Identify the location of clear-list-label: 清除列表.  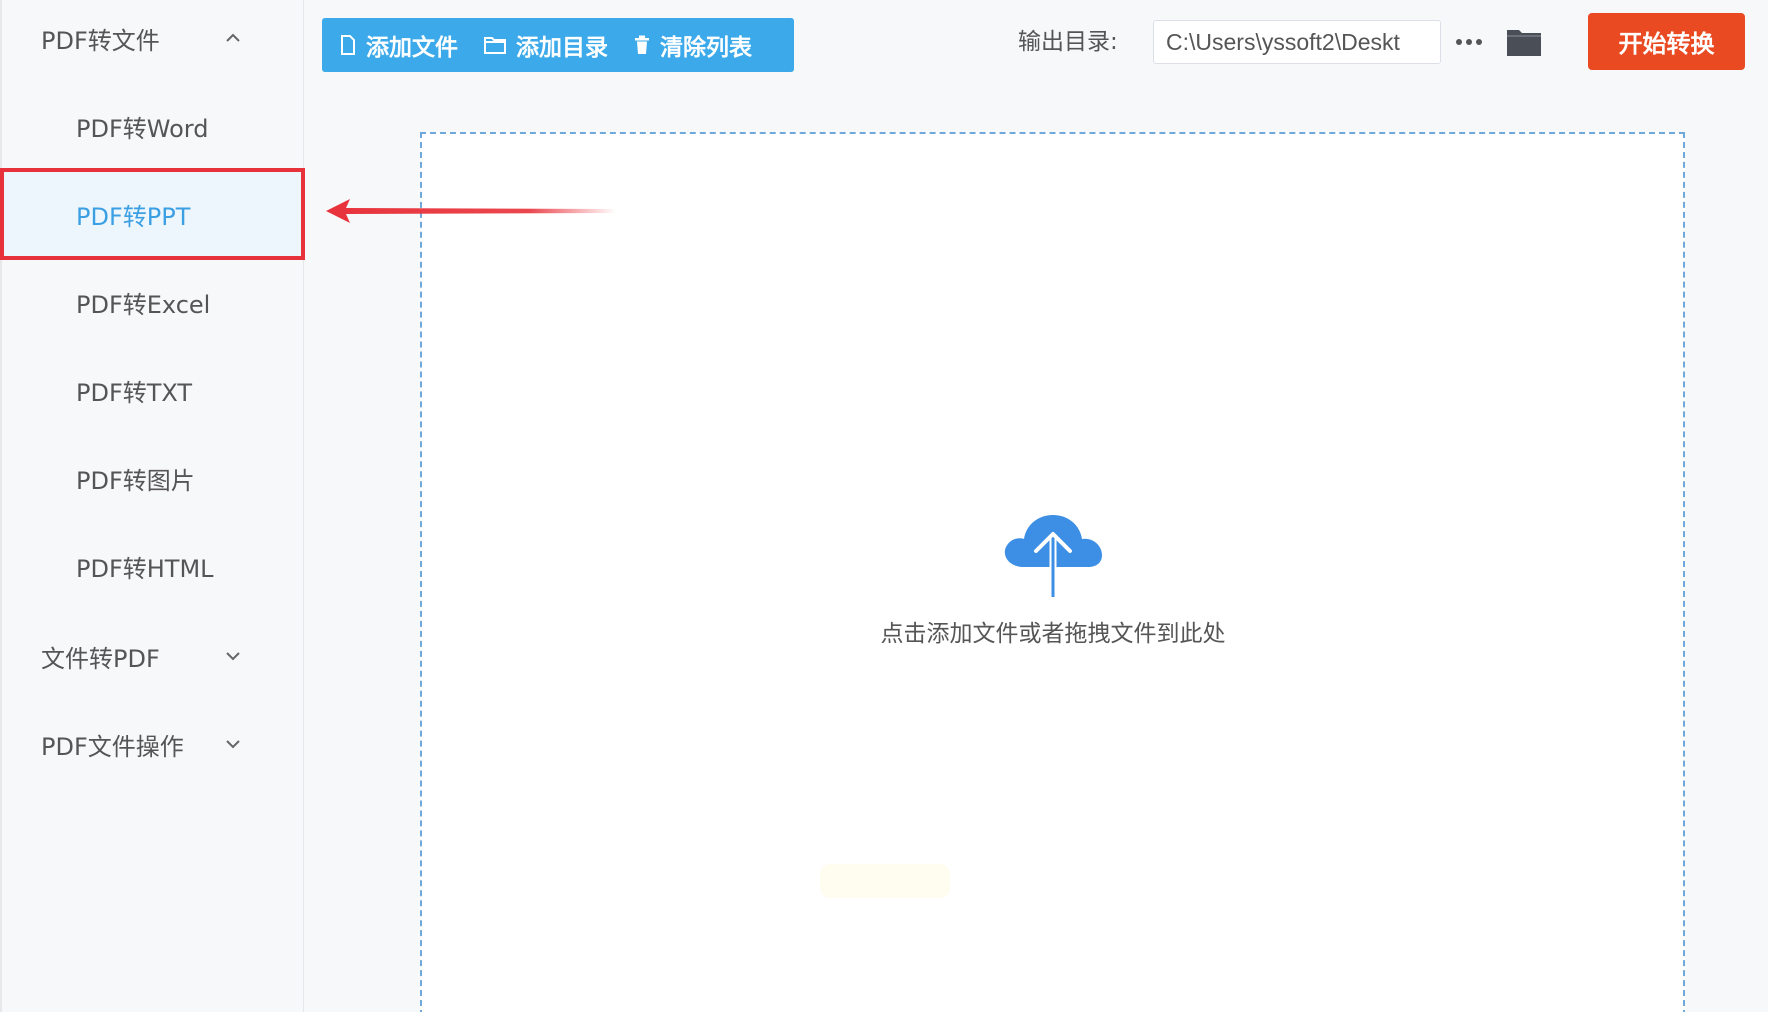
(706, 48).